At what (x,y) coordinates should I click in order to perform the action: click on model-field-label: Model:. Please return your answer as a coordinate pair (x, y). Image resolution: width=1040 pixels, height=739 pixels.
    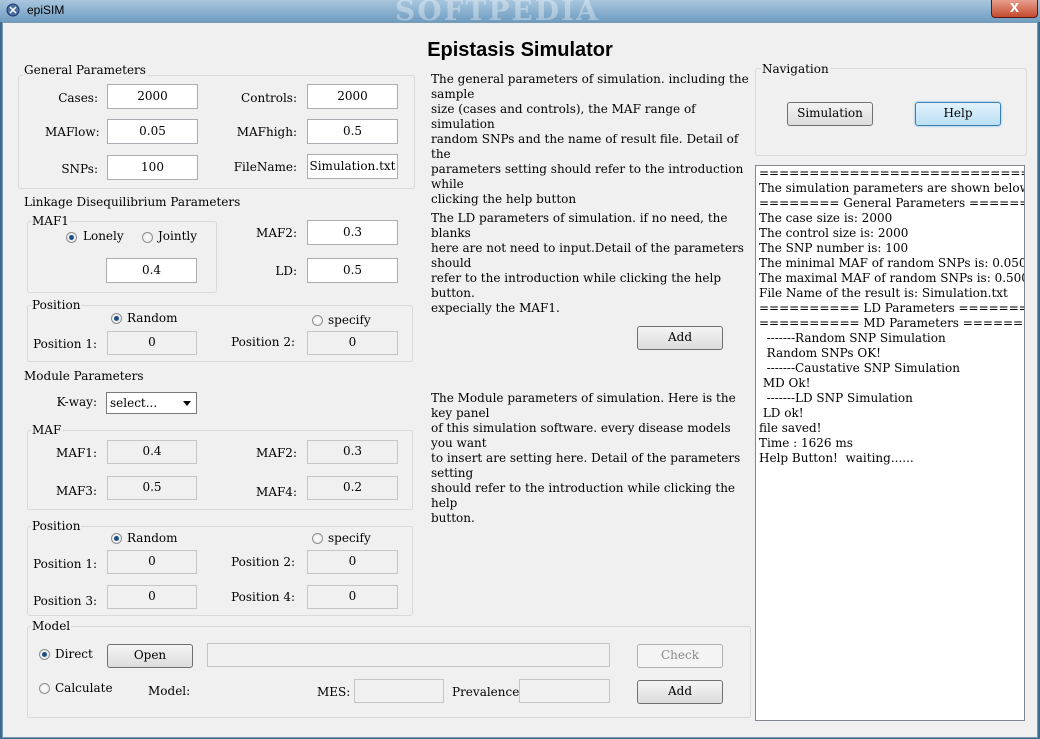
    Looking at the image, I should click on (169, 691).